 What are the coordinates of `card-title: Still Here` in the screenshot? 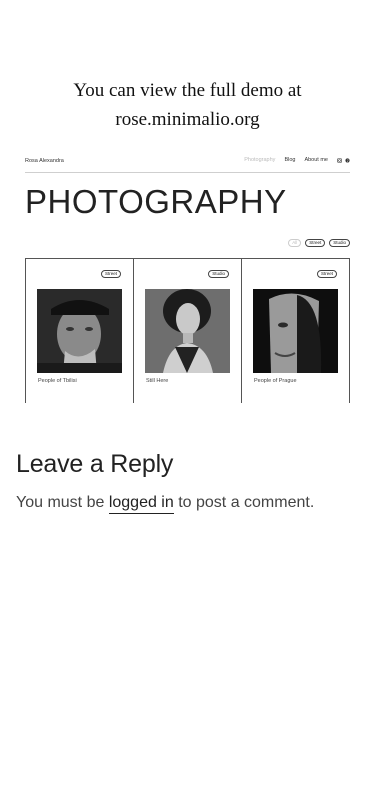 It's located at (157, 381).